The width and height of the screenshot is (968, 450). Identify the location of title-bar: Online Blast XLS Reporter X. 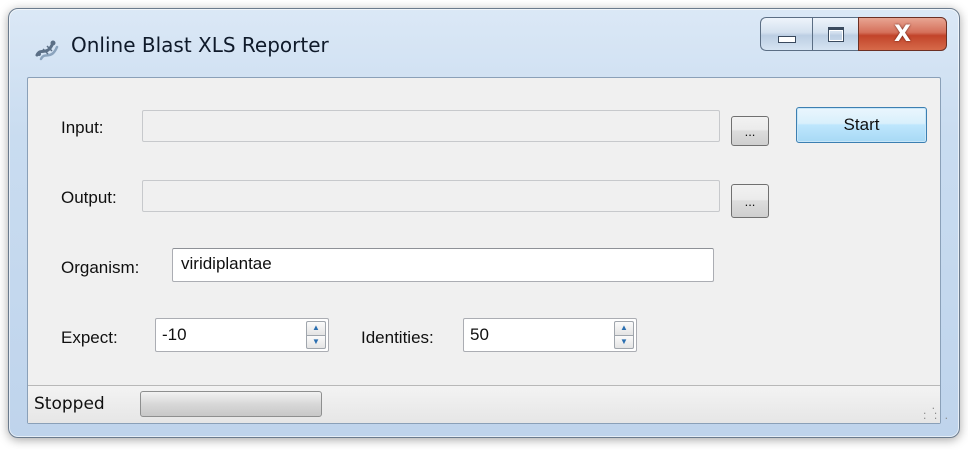
(484, 43).